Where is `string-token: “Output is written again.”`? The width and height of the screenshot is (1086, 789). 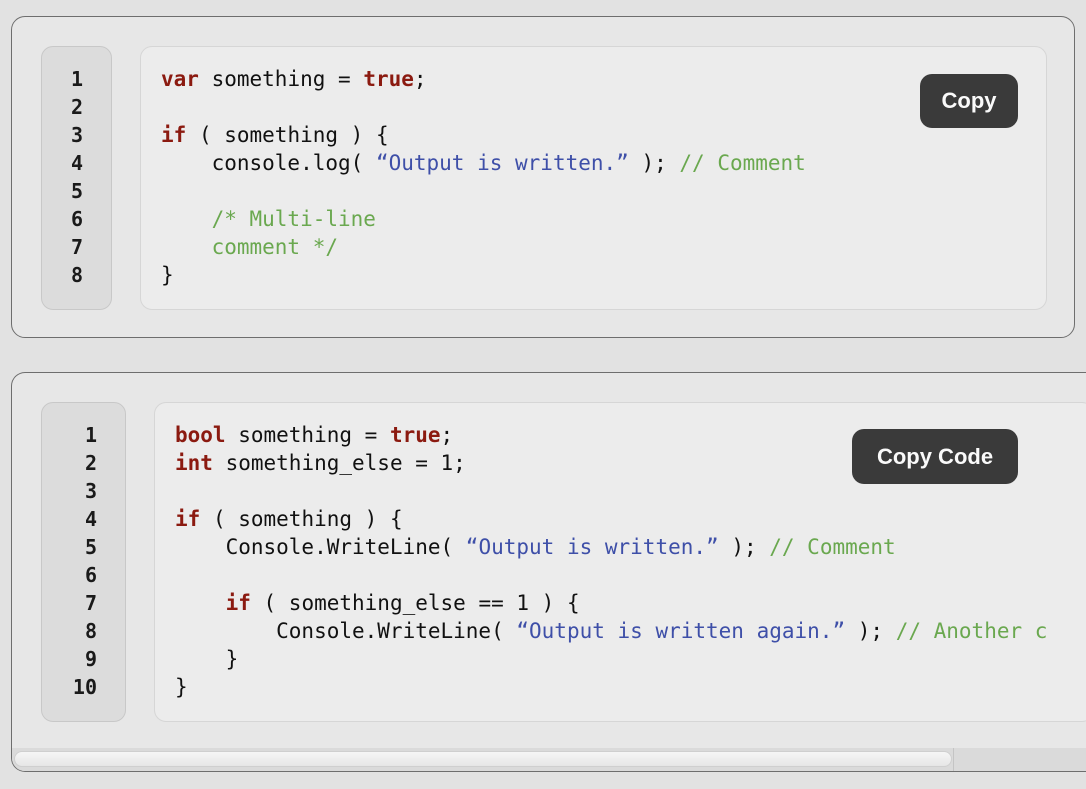
string-token: “Output is written again.” is located at coordinates (681, 631).